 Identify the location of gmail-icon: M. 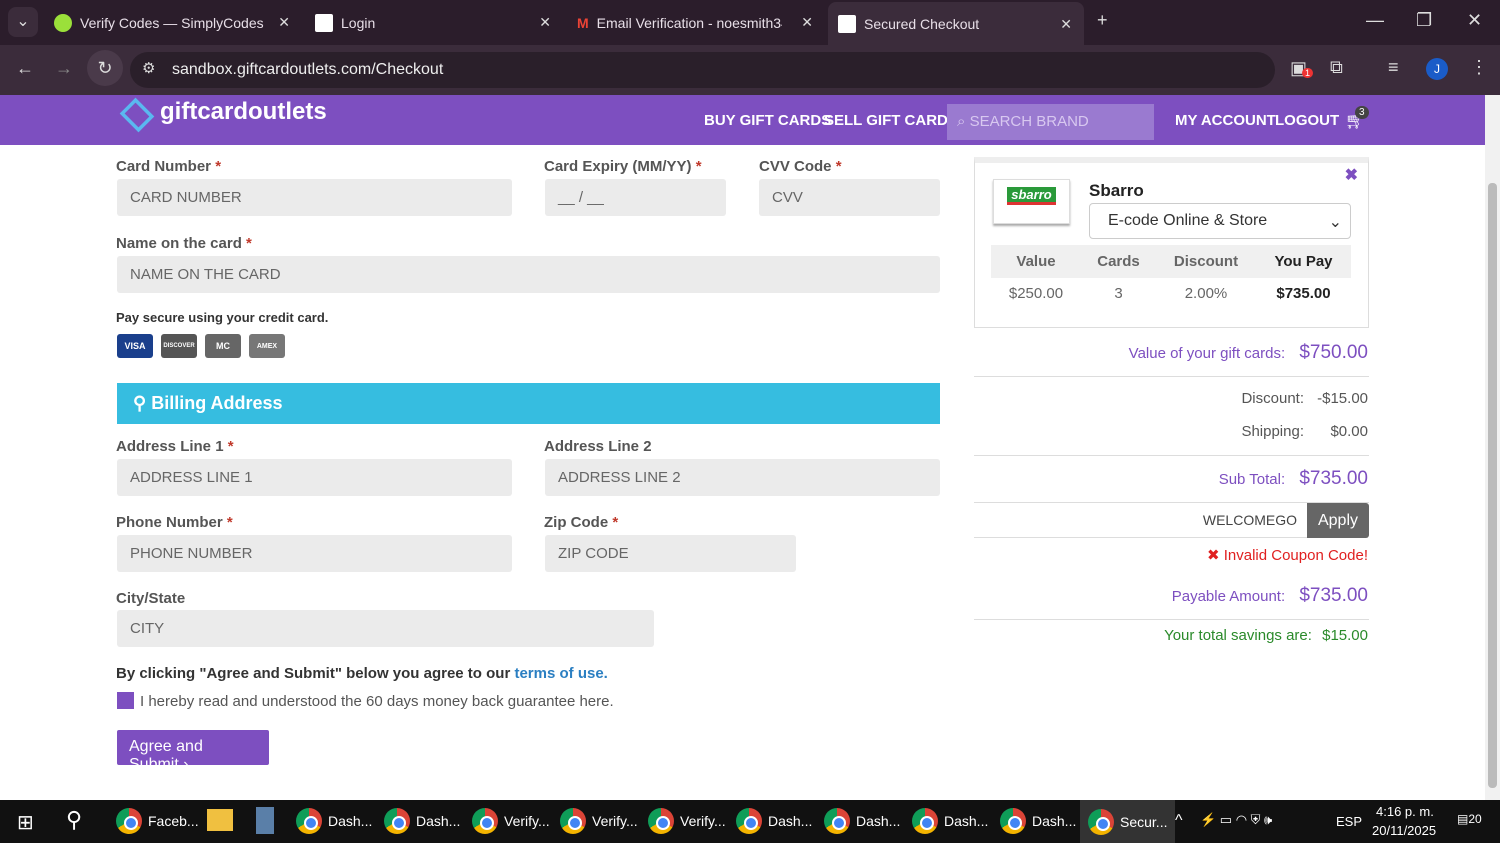
(583, 23).